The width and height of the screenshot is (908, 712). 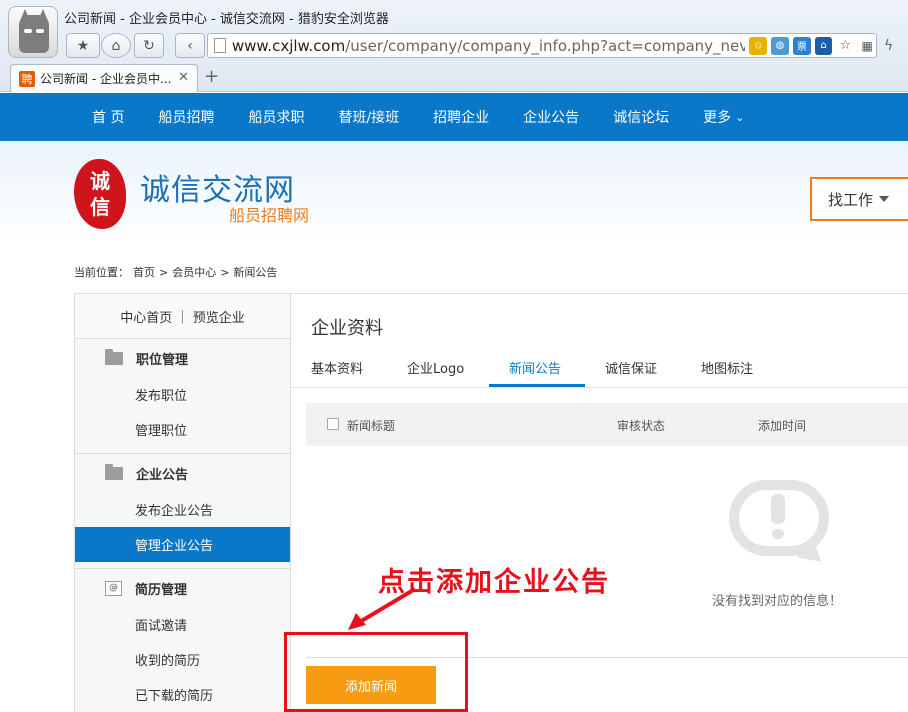 I want to click on adblock-icon: ⦸, so click(x=758, y=45).